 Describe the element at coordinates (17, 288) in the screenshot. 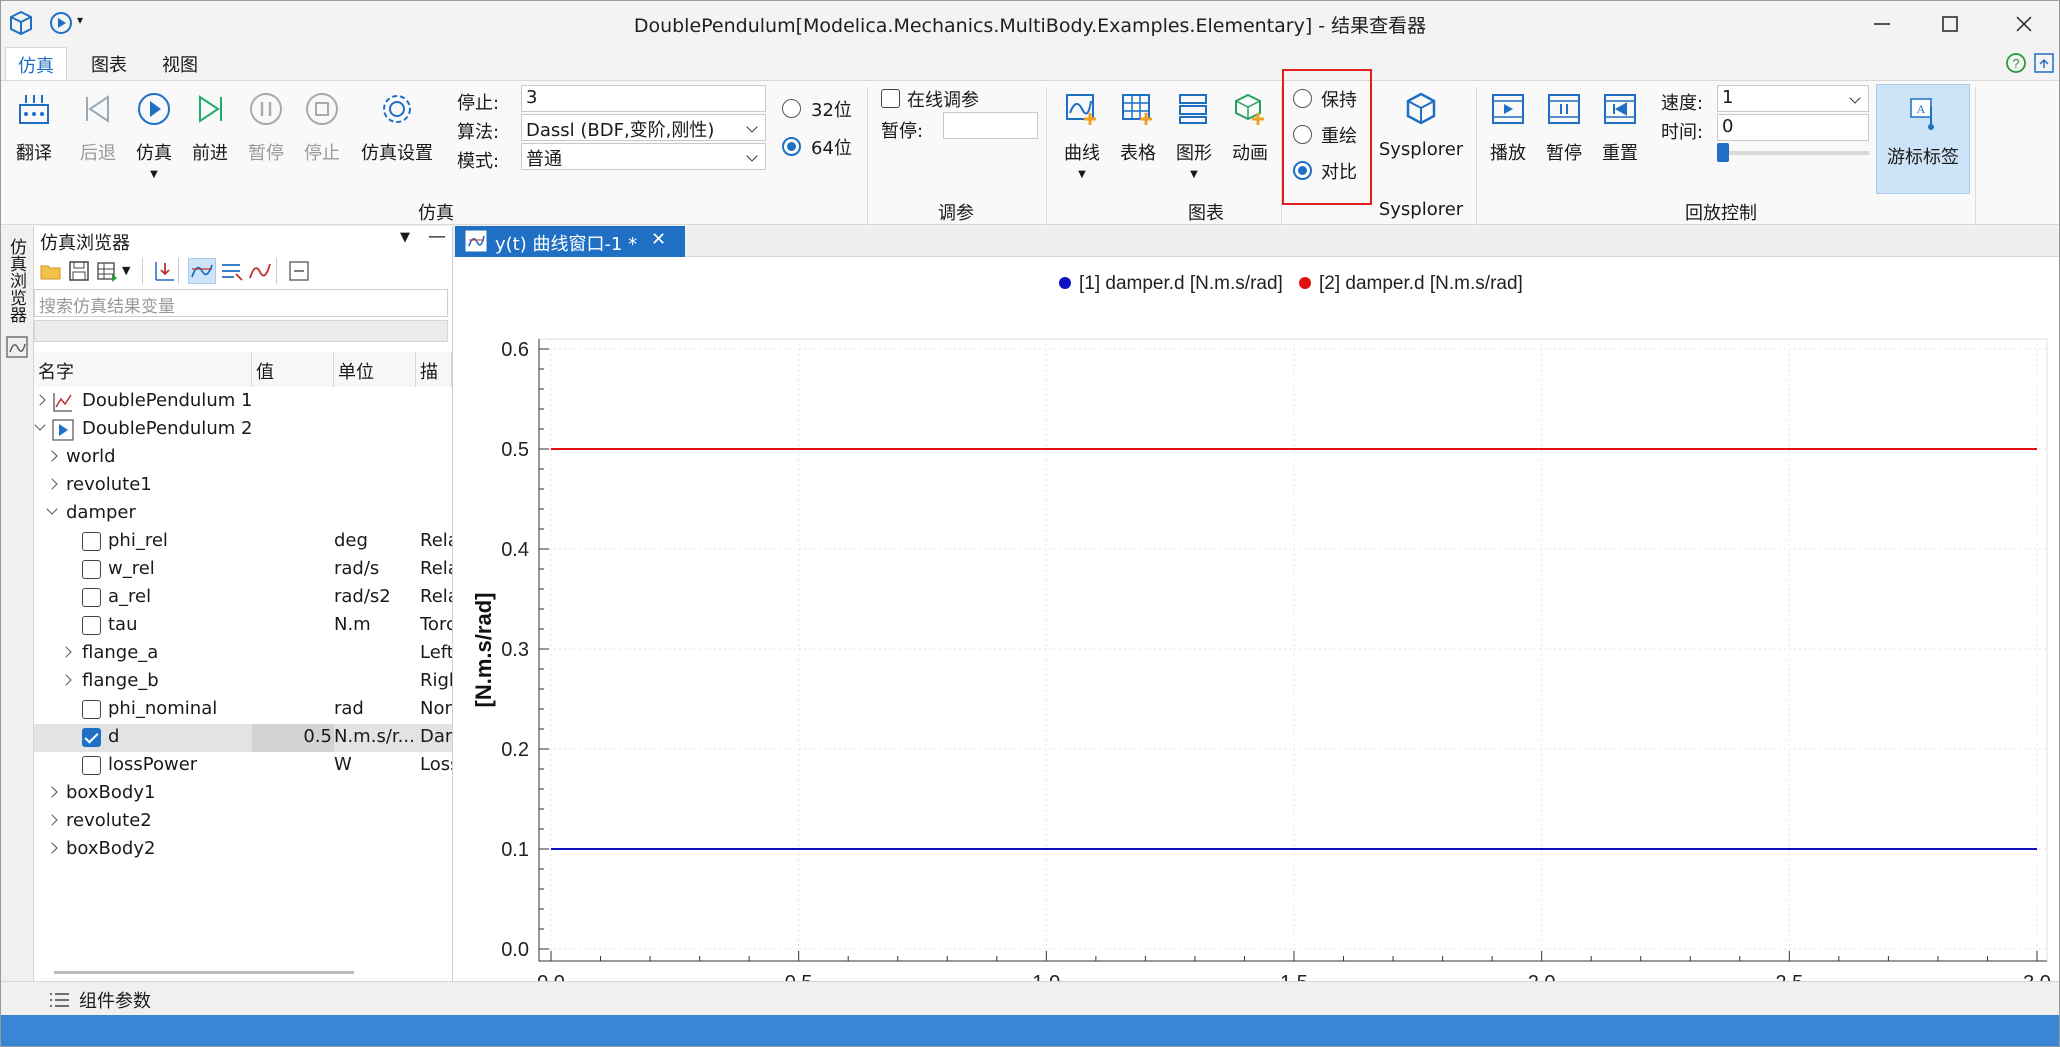

I see `side-tab-sim-browser: 仿真浏览器` at that location.